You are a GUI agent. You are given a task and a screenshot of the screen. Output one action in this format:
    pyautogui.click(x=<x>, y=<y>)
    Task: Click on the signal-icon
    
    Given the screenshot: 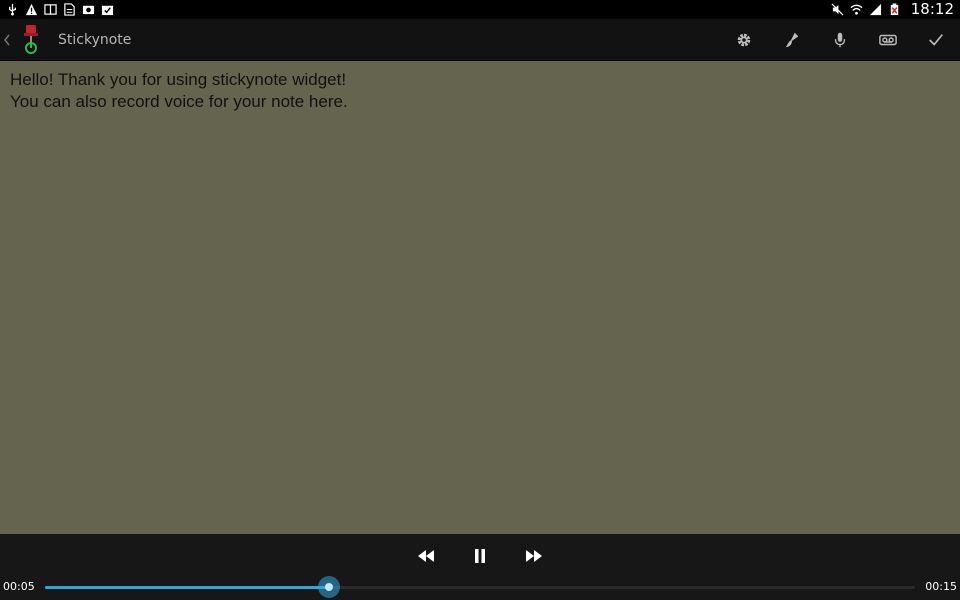 What is the action you would take?
    pyautogui.click(x=875, y=9)
    